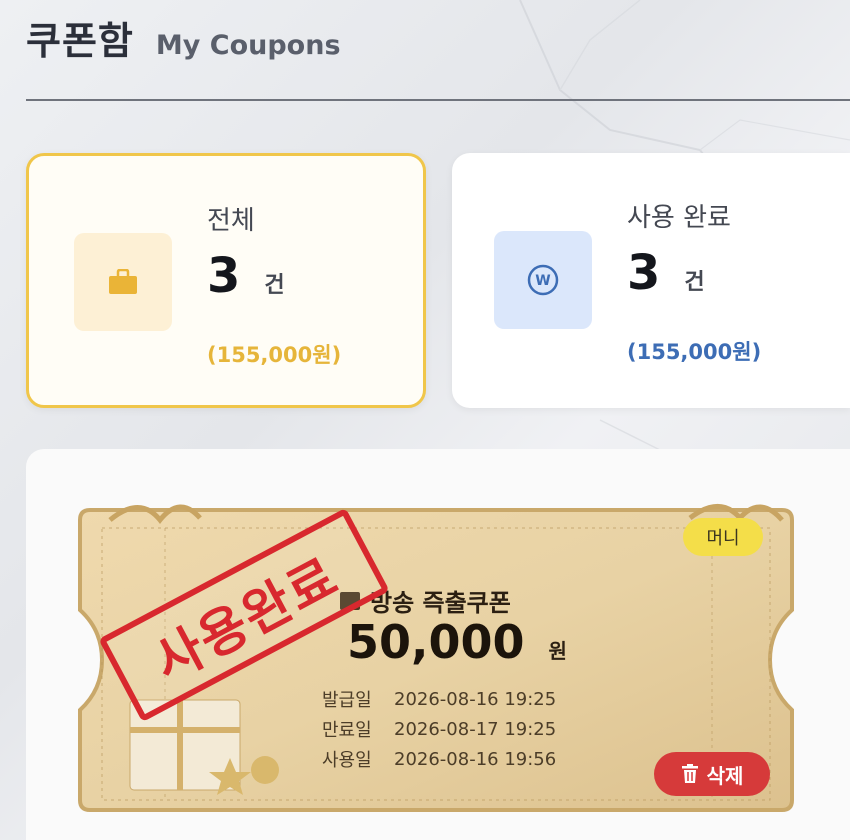 Image resolution: width=850 pixels, height=840 pixels. Describe the element at coordinates (123, 282) in the screenshot. I see `bag-icon` at that location.